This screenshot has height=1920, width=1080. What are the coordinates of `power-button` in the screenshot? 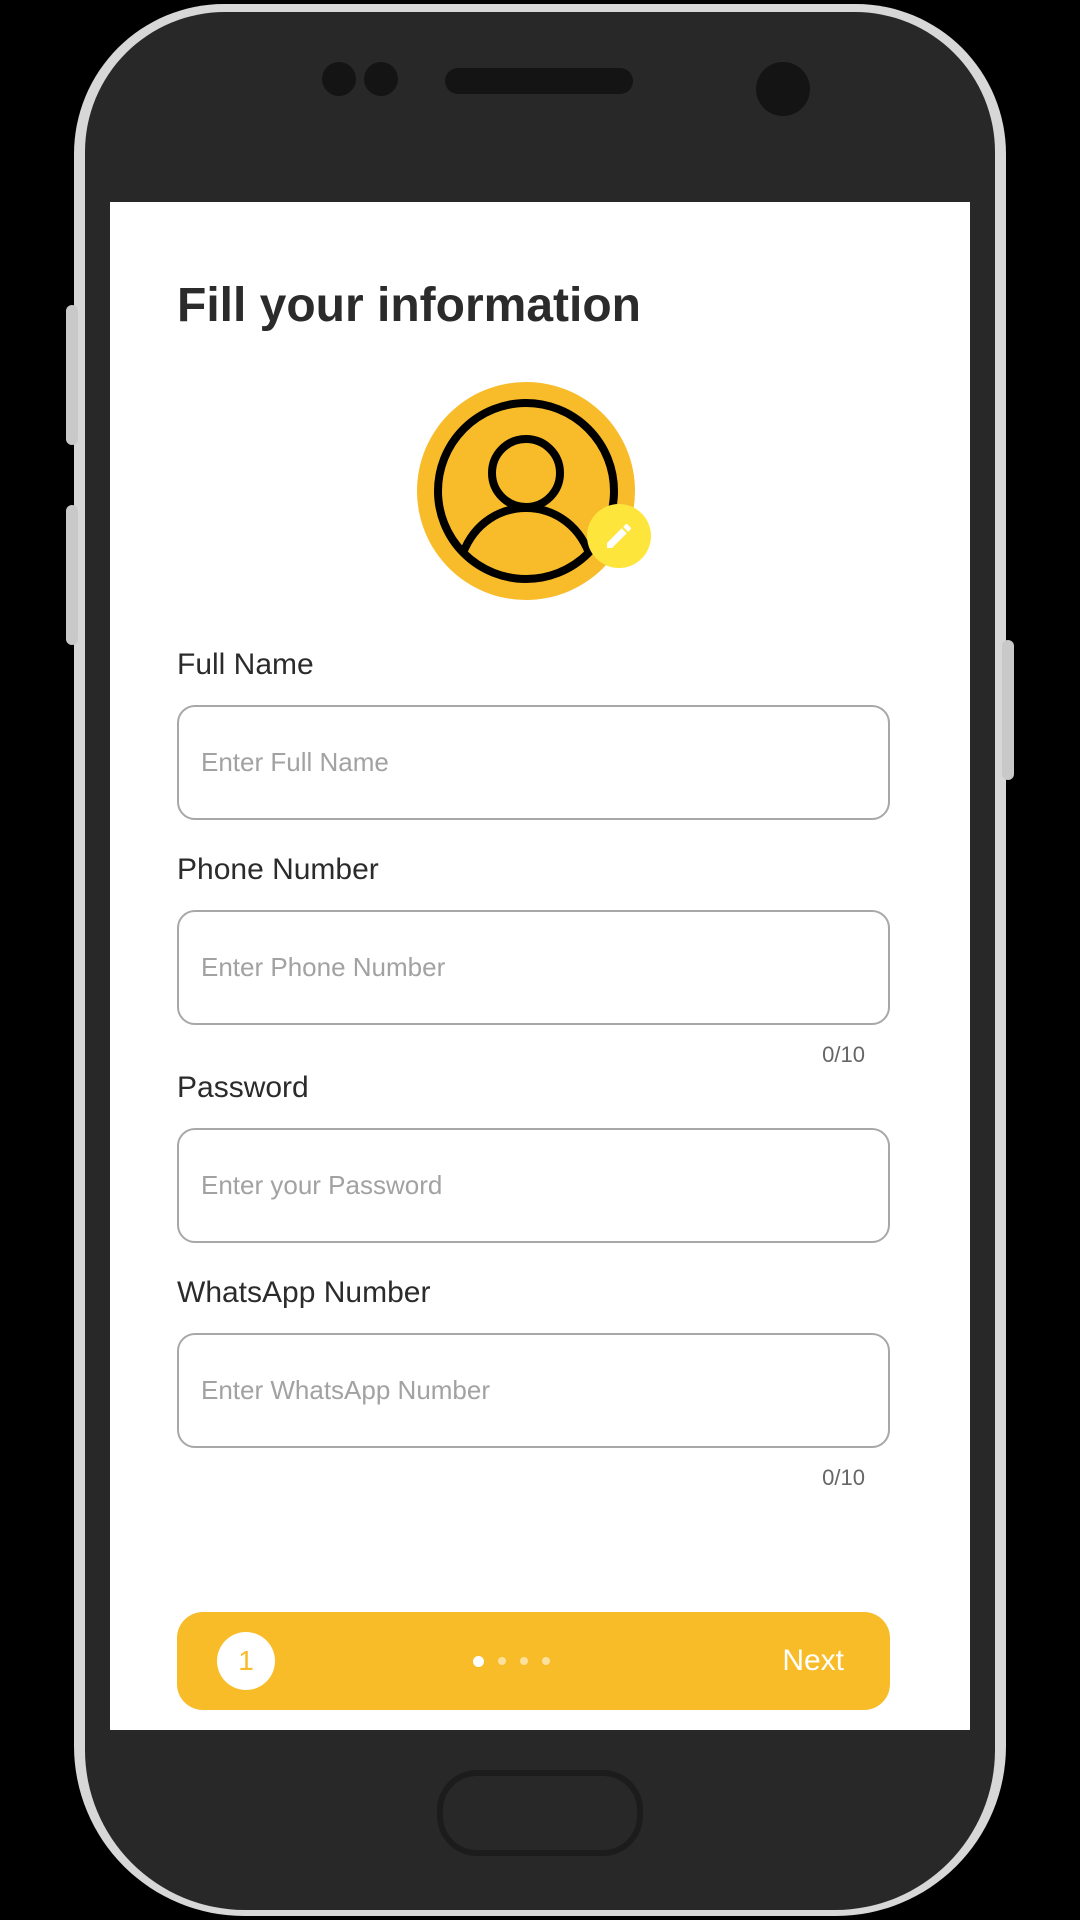 It's located at (1008, 710).